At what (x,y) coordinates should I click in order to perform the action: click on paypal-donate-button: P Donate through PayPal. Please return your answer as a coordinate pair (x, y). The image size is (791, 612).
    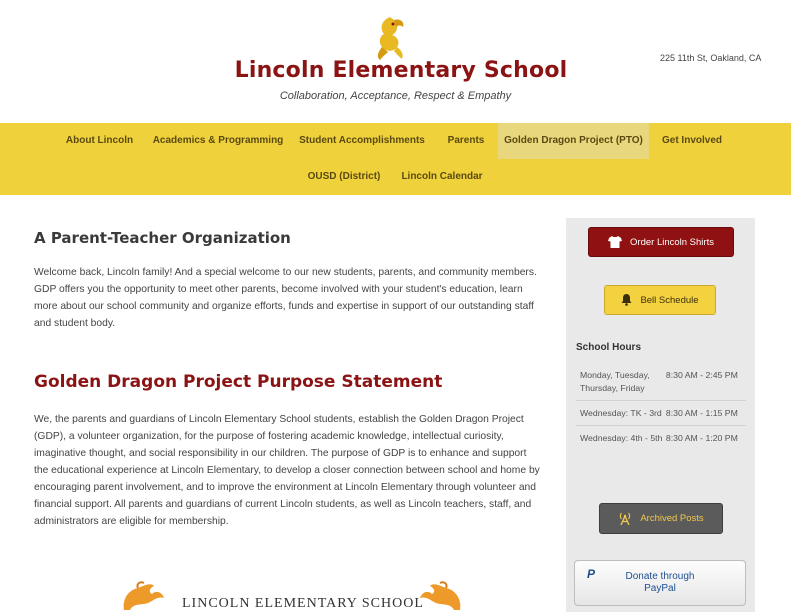
    Looking at the image, I should click on (660, 583).